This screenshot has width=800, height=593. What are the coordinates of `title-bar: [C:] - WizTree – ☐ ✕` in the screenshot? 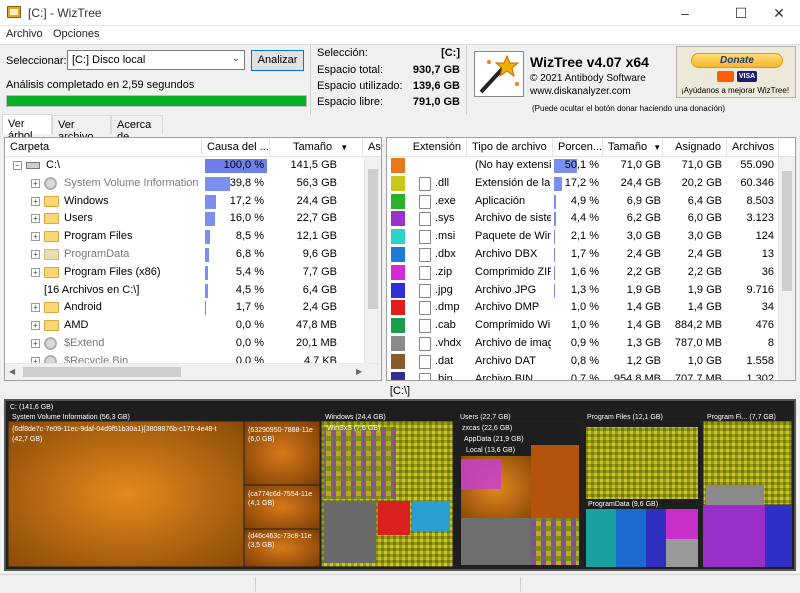 It's located at (400, 13).